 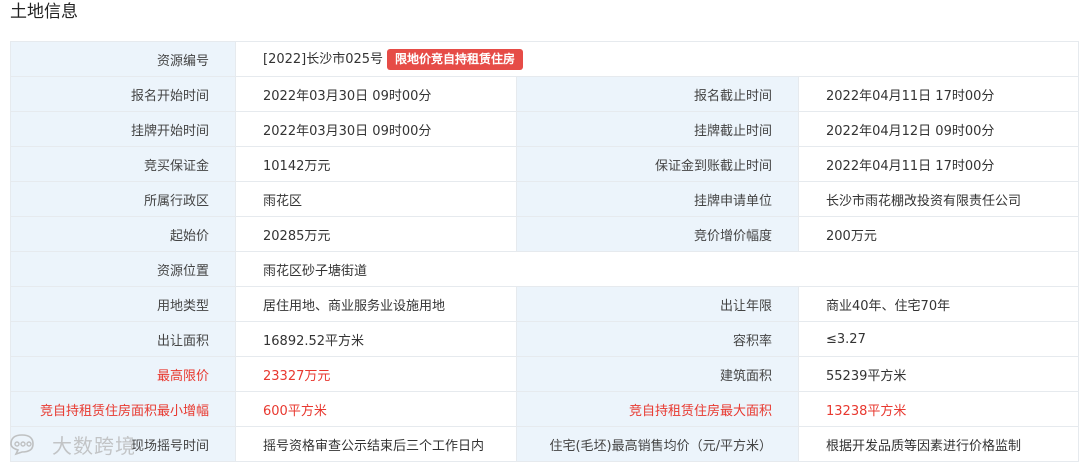 What do you see at coordinates (123, 129) in the screenshot?
I see `listing-start-label: 挂牌开始时间` at bounding box center [123, 129].